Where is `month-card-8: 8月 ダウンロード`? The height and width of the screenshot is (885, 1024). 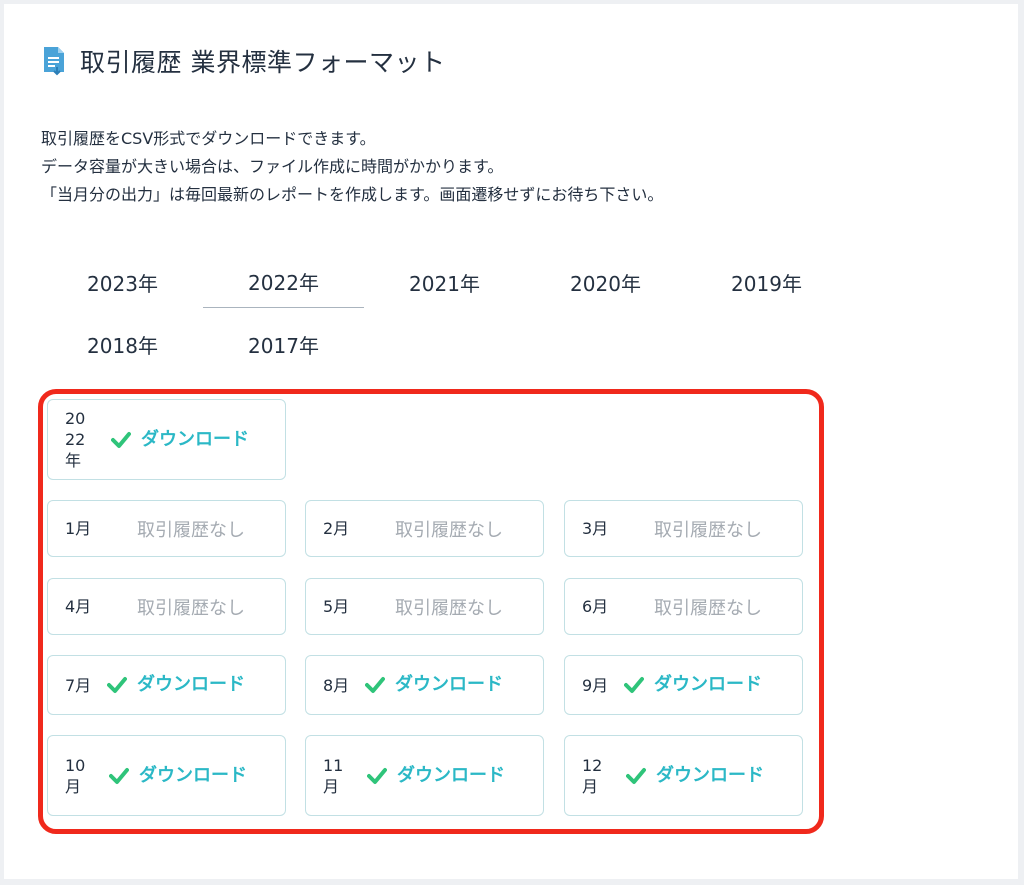
month-card-8: 8月 ダウンロード is located at coordinates (424, 685).